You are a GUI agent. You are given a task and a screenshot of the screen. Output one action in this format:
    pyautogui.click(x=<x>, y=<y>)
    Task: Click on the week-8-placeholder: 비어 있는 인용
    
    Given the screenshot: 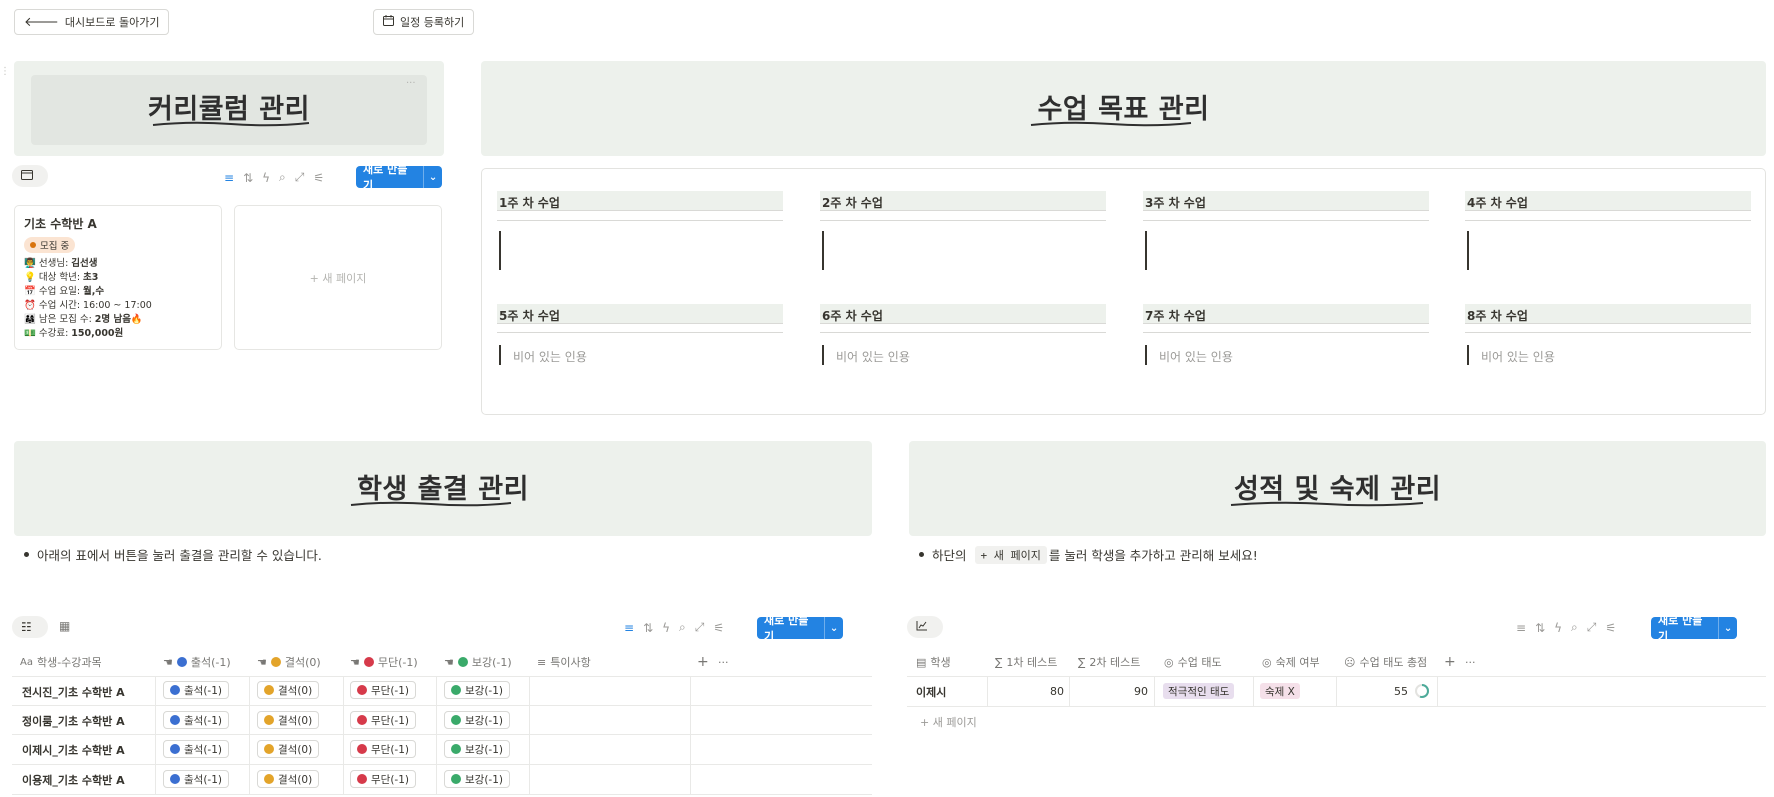 What is the action you would take?
    pyautogui.click(x=1512, y=356)
    